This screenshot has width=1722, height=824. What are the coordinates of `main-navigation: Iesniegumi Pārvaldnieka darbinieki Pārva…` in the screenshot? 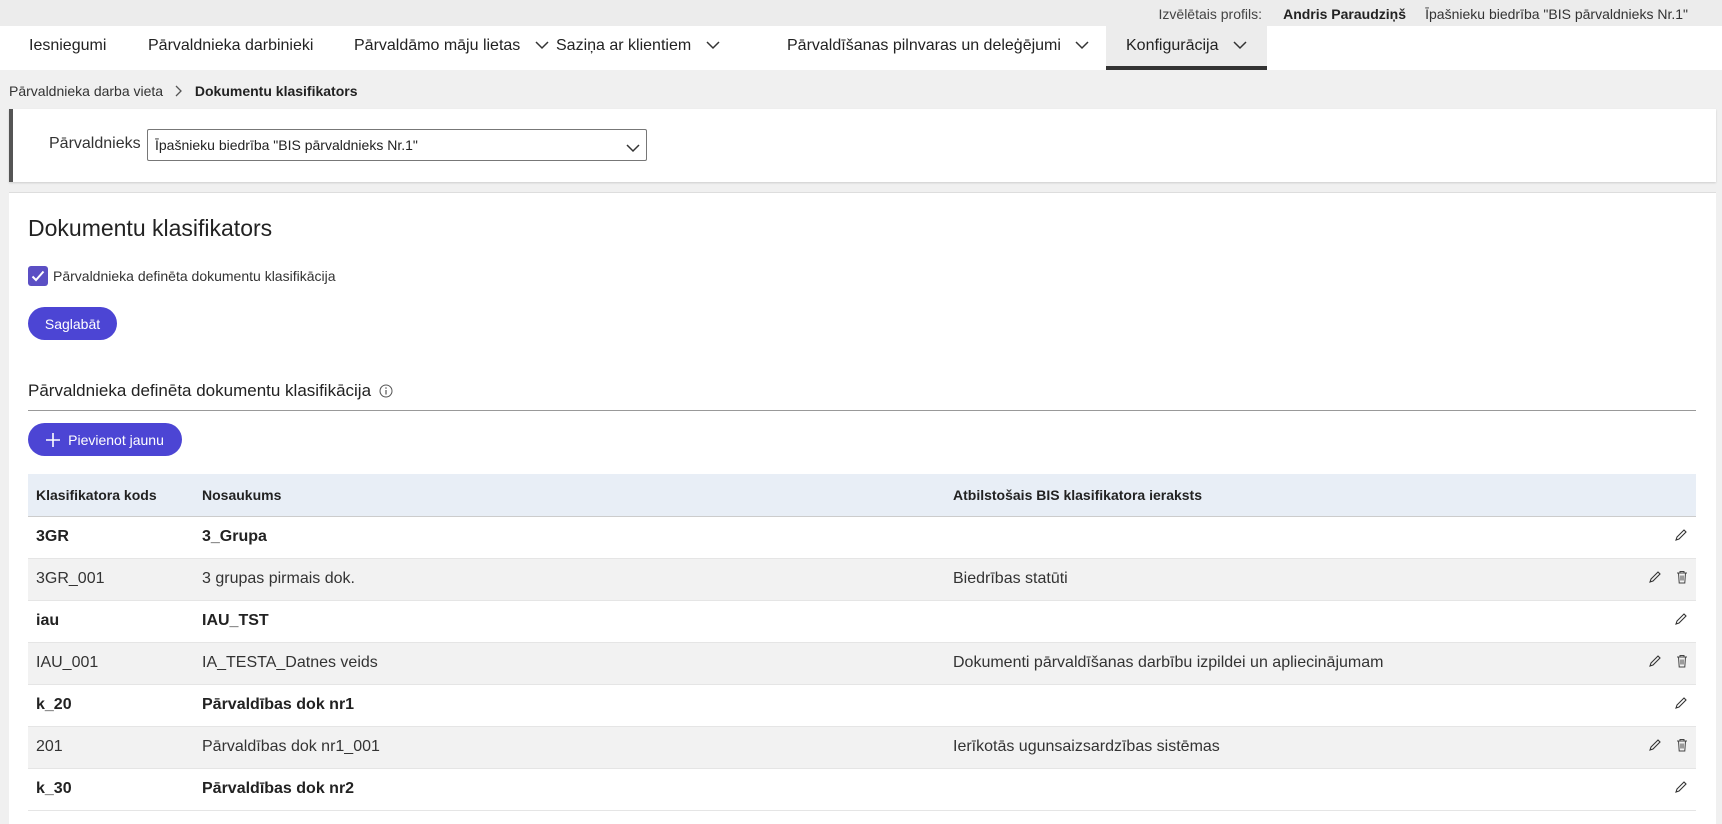 It's located at (861, 48).